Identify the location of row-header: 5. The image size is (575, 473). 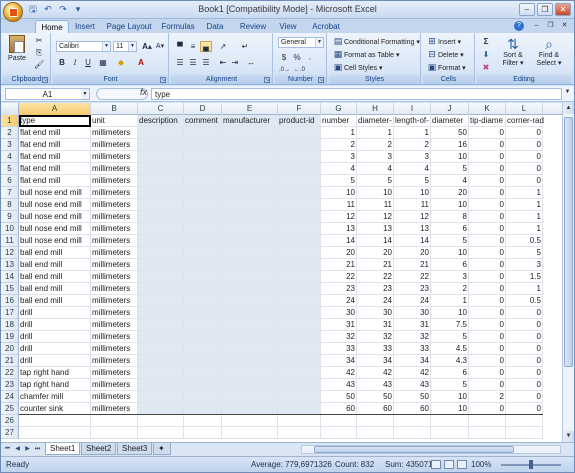
(10, 169).